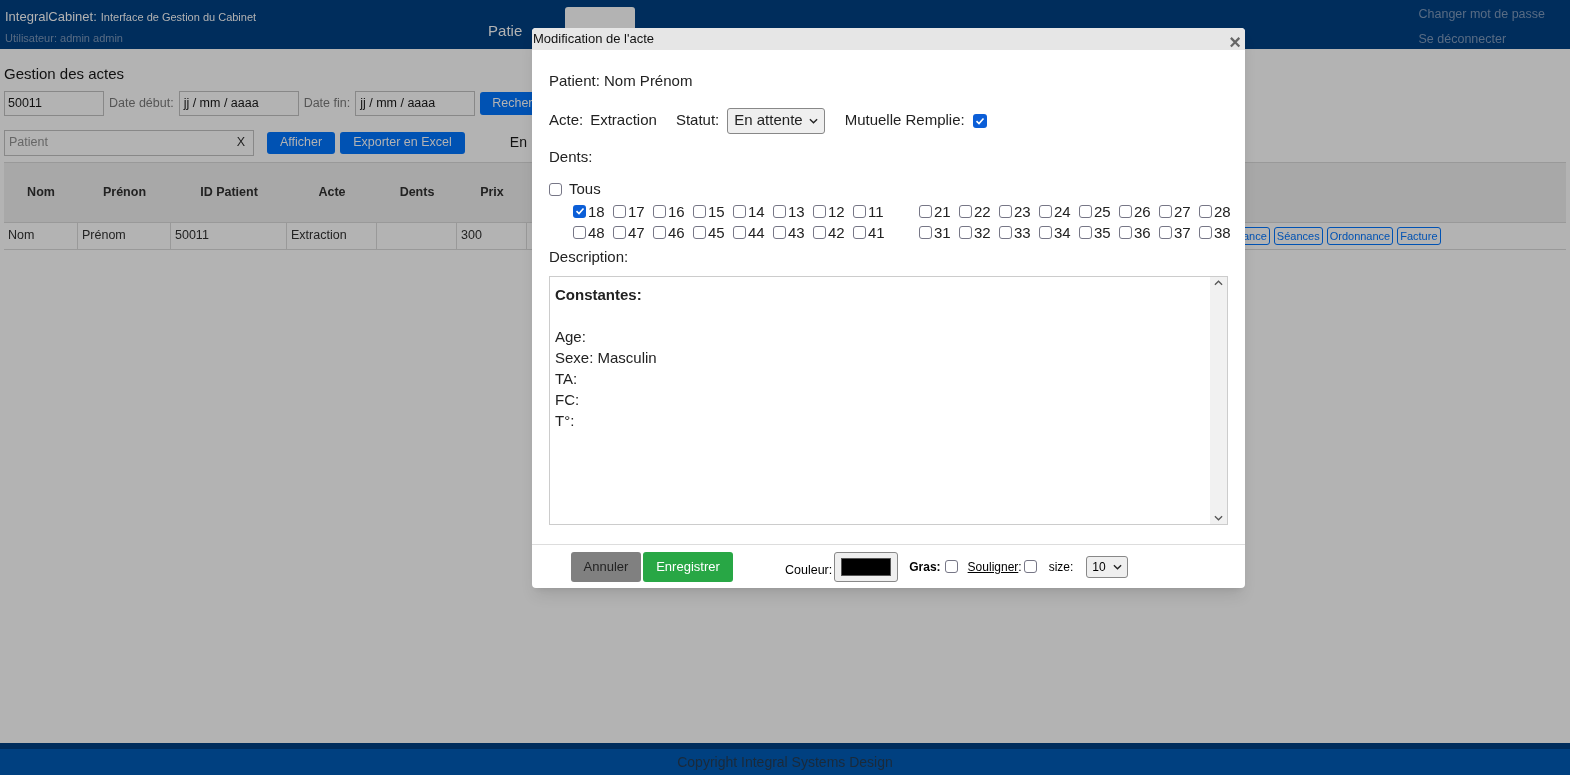  I want to click on table-cell: Extraction, so click(332, 235).